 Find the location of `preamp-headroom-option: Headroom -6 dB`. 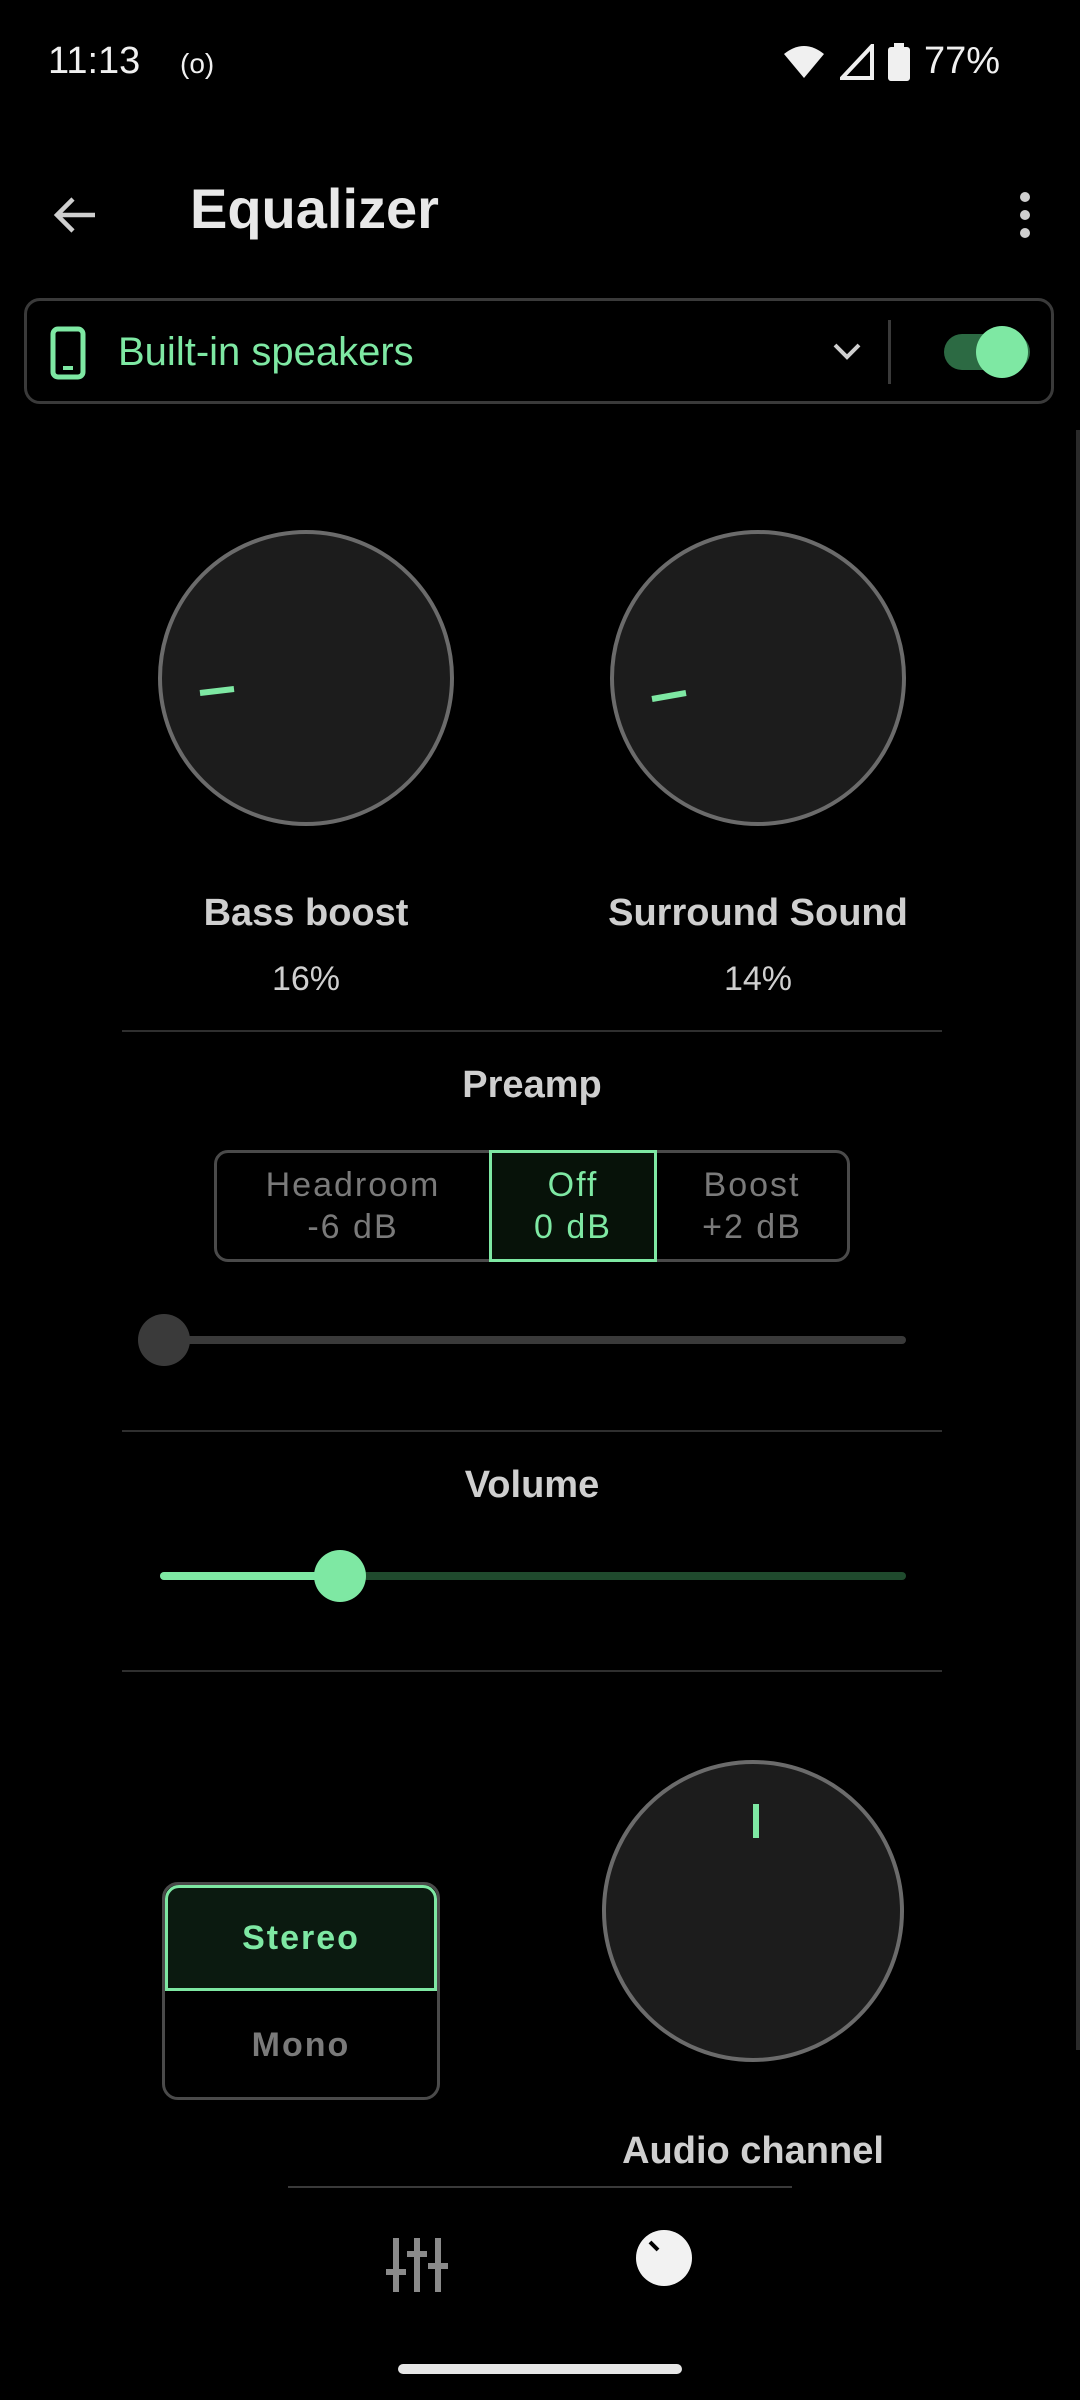

preamp-headroom-option: Headroom -6 dB is located at coordinates (353, 1206).